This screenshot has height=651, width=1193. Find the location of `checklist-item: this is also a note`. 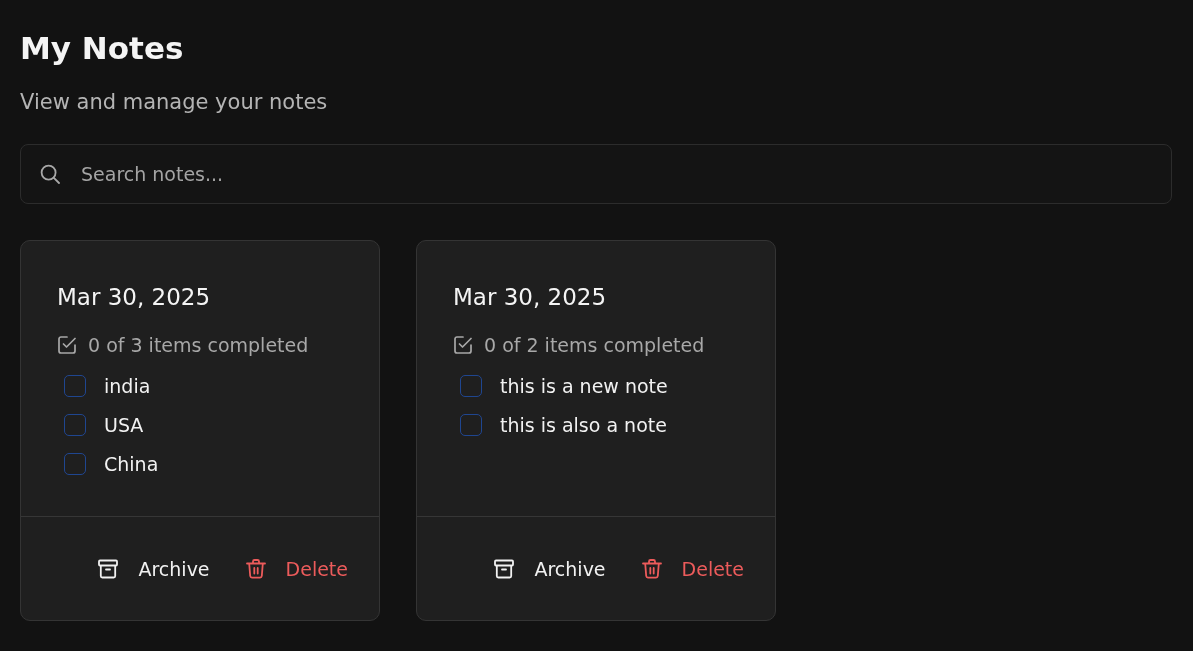

checklist-item: this is also a note is located at coordinates (583, 425).